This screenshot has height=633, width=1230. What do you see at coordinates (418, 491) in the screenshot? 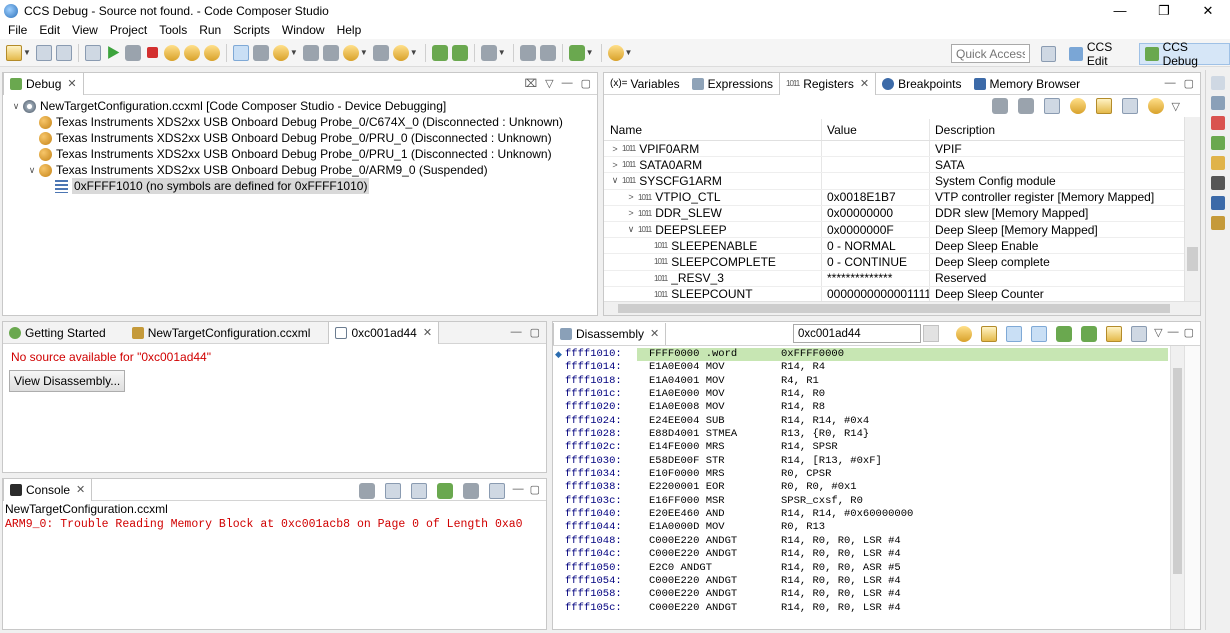
I see `word-wrap-icon` at bounding box center [418, 491].